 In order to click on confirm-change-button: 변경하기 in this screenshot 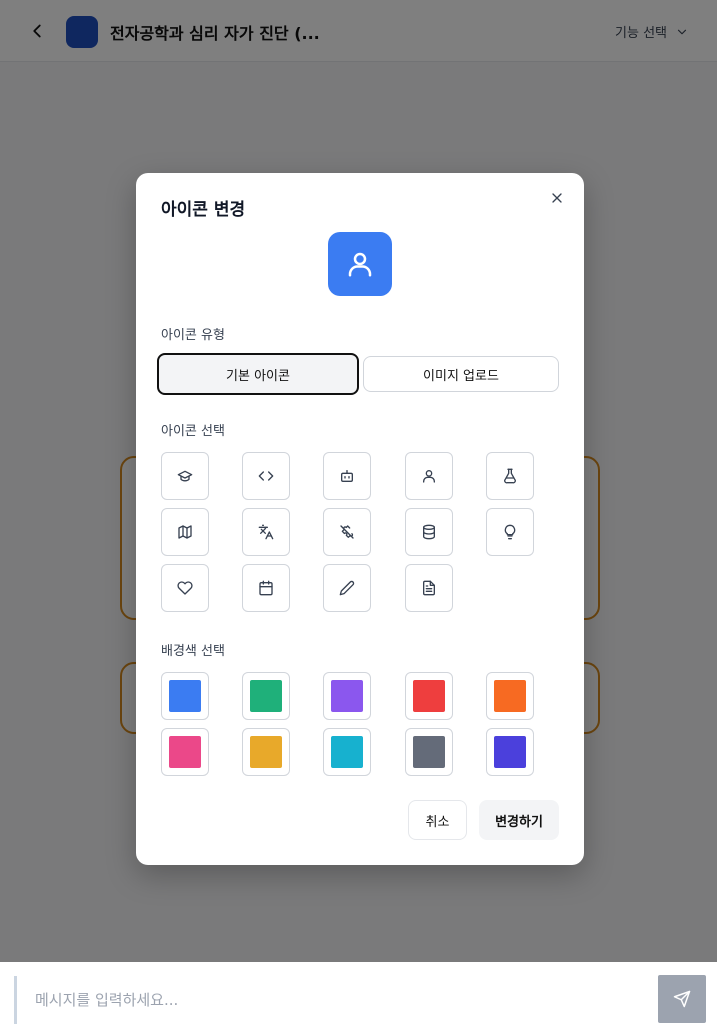, I will do `click(519, 820)`.